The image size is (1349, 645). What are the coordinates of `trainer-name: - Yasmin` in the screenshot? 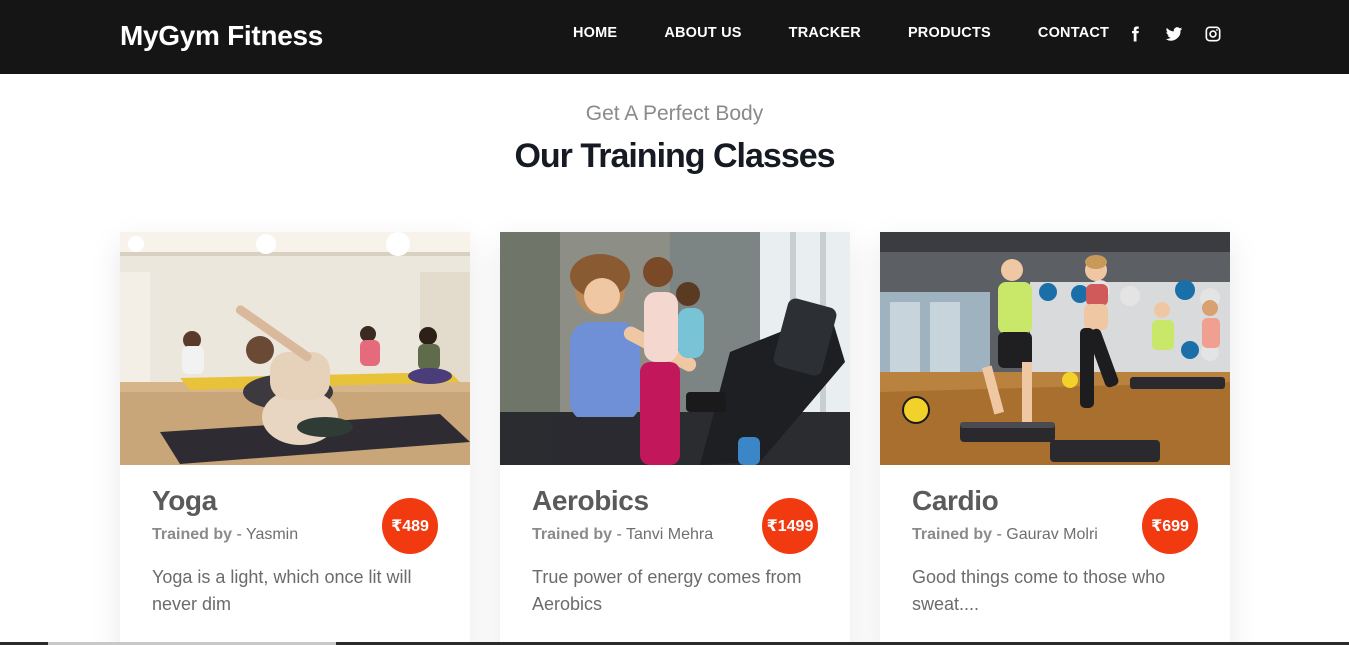 It's located at (265, 534).